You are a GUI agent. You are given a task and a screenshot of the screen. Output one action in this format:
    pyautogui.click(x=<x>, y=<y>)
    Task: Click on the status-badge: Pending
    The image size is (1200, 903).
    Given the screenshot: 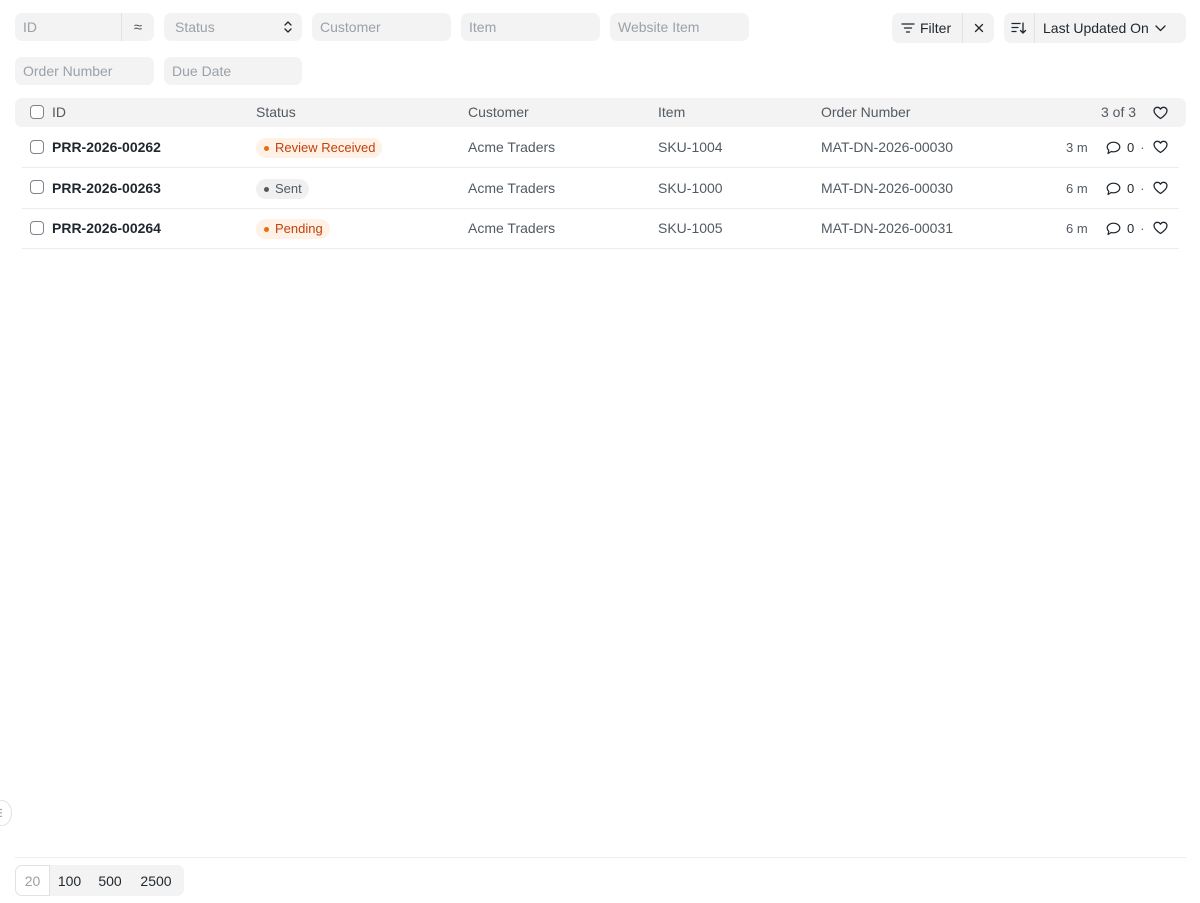 What is the action you would take?
    pyautogui.click(x=293, y=229)
    